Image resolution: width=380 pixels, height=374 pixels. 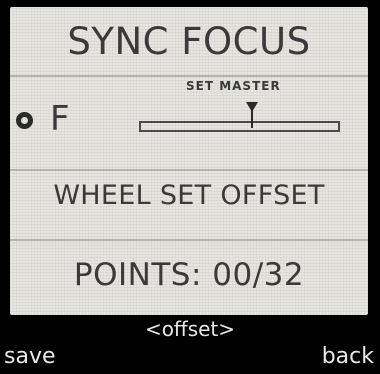 What do you see at coordinates (190, 329) in the screenshot?
I see `offset-softkey: <offset>` at bounding box center [190, 329].